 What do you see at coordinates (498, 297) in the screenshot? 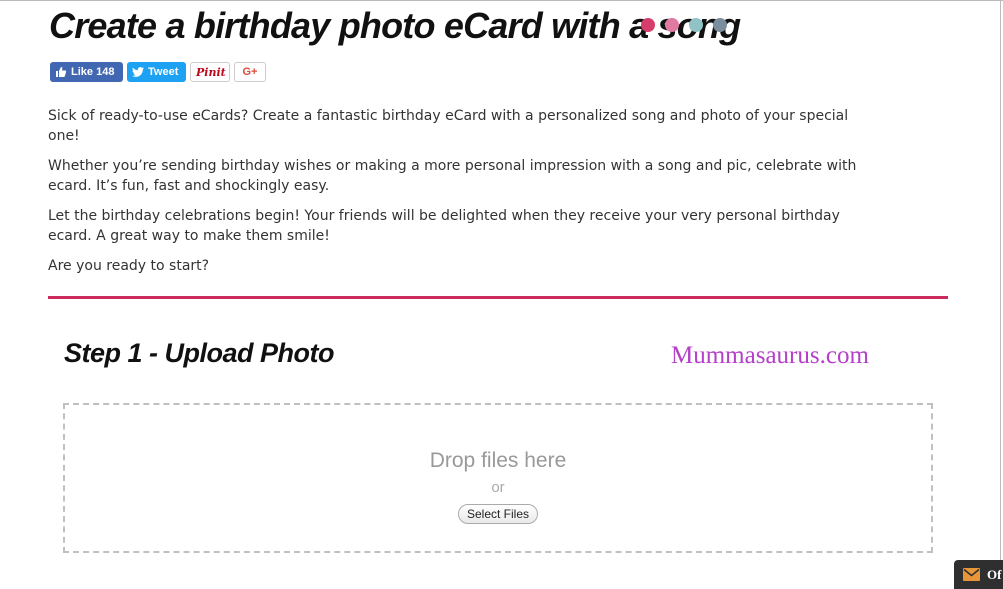
I see `section-divider` at bounding box center [498, 297].